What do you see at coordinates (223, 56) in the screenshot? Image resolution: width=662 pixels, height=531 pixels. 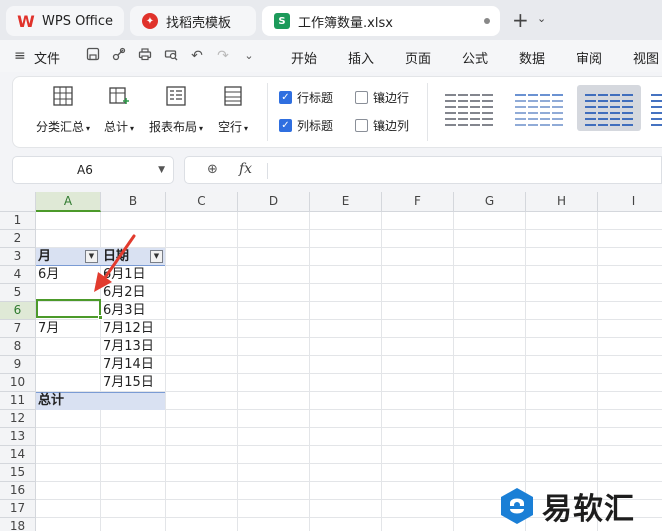 I see `redo-icon: ↷` at bounding box center [223, 56].